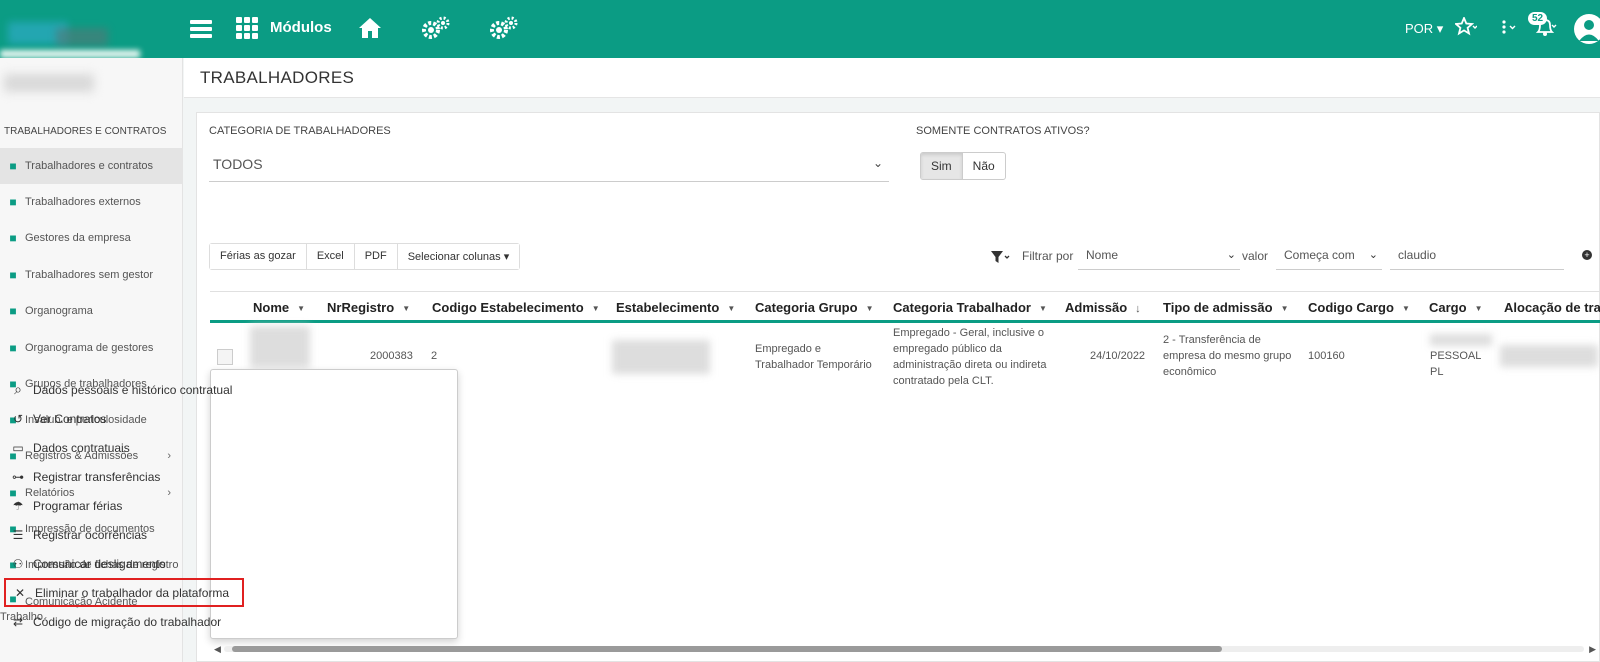  Describe the element at coordinates (217, 649) in the screenshot. I see `scroll-left-arrow-icon: ◀` at that location.